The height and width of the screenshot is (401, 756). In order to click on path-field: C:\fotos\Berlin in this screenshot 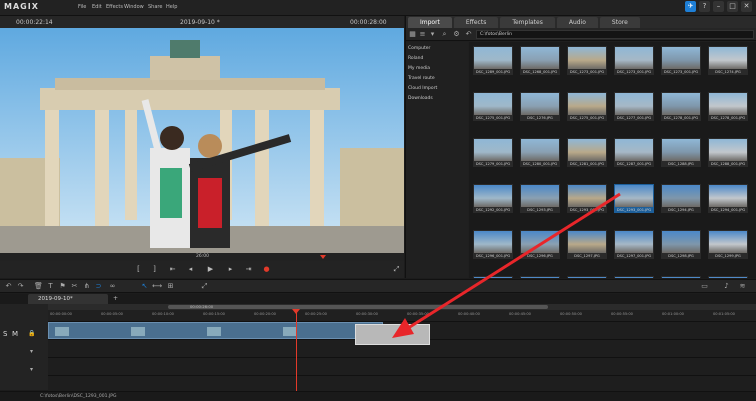, I will do `click(615, 34)`.